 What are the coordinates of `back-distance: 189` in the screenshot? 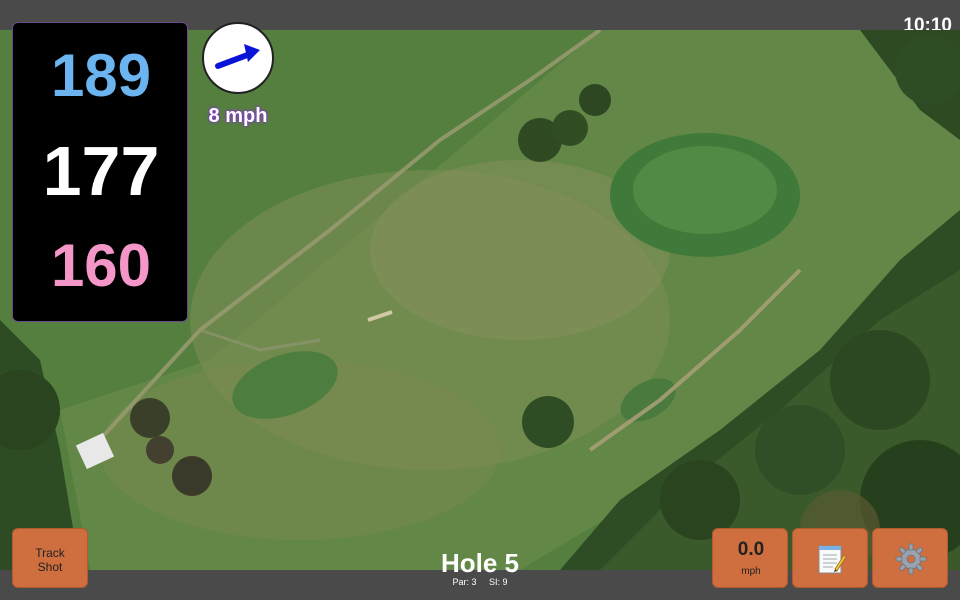 It's located at (101, 75).